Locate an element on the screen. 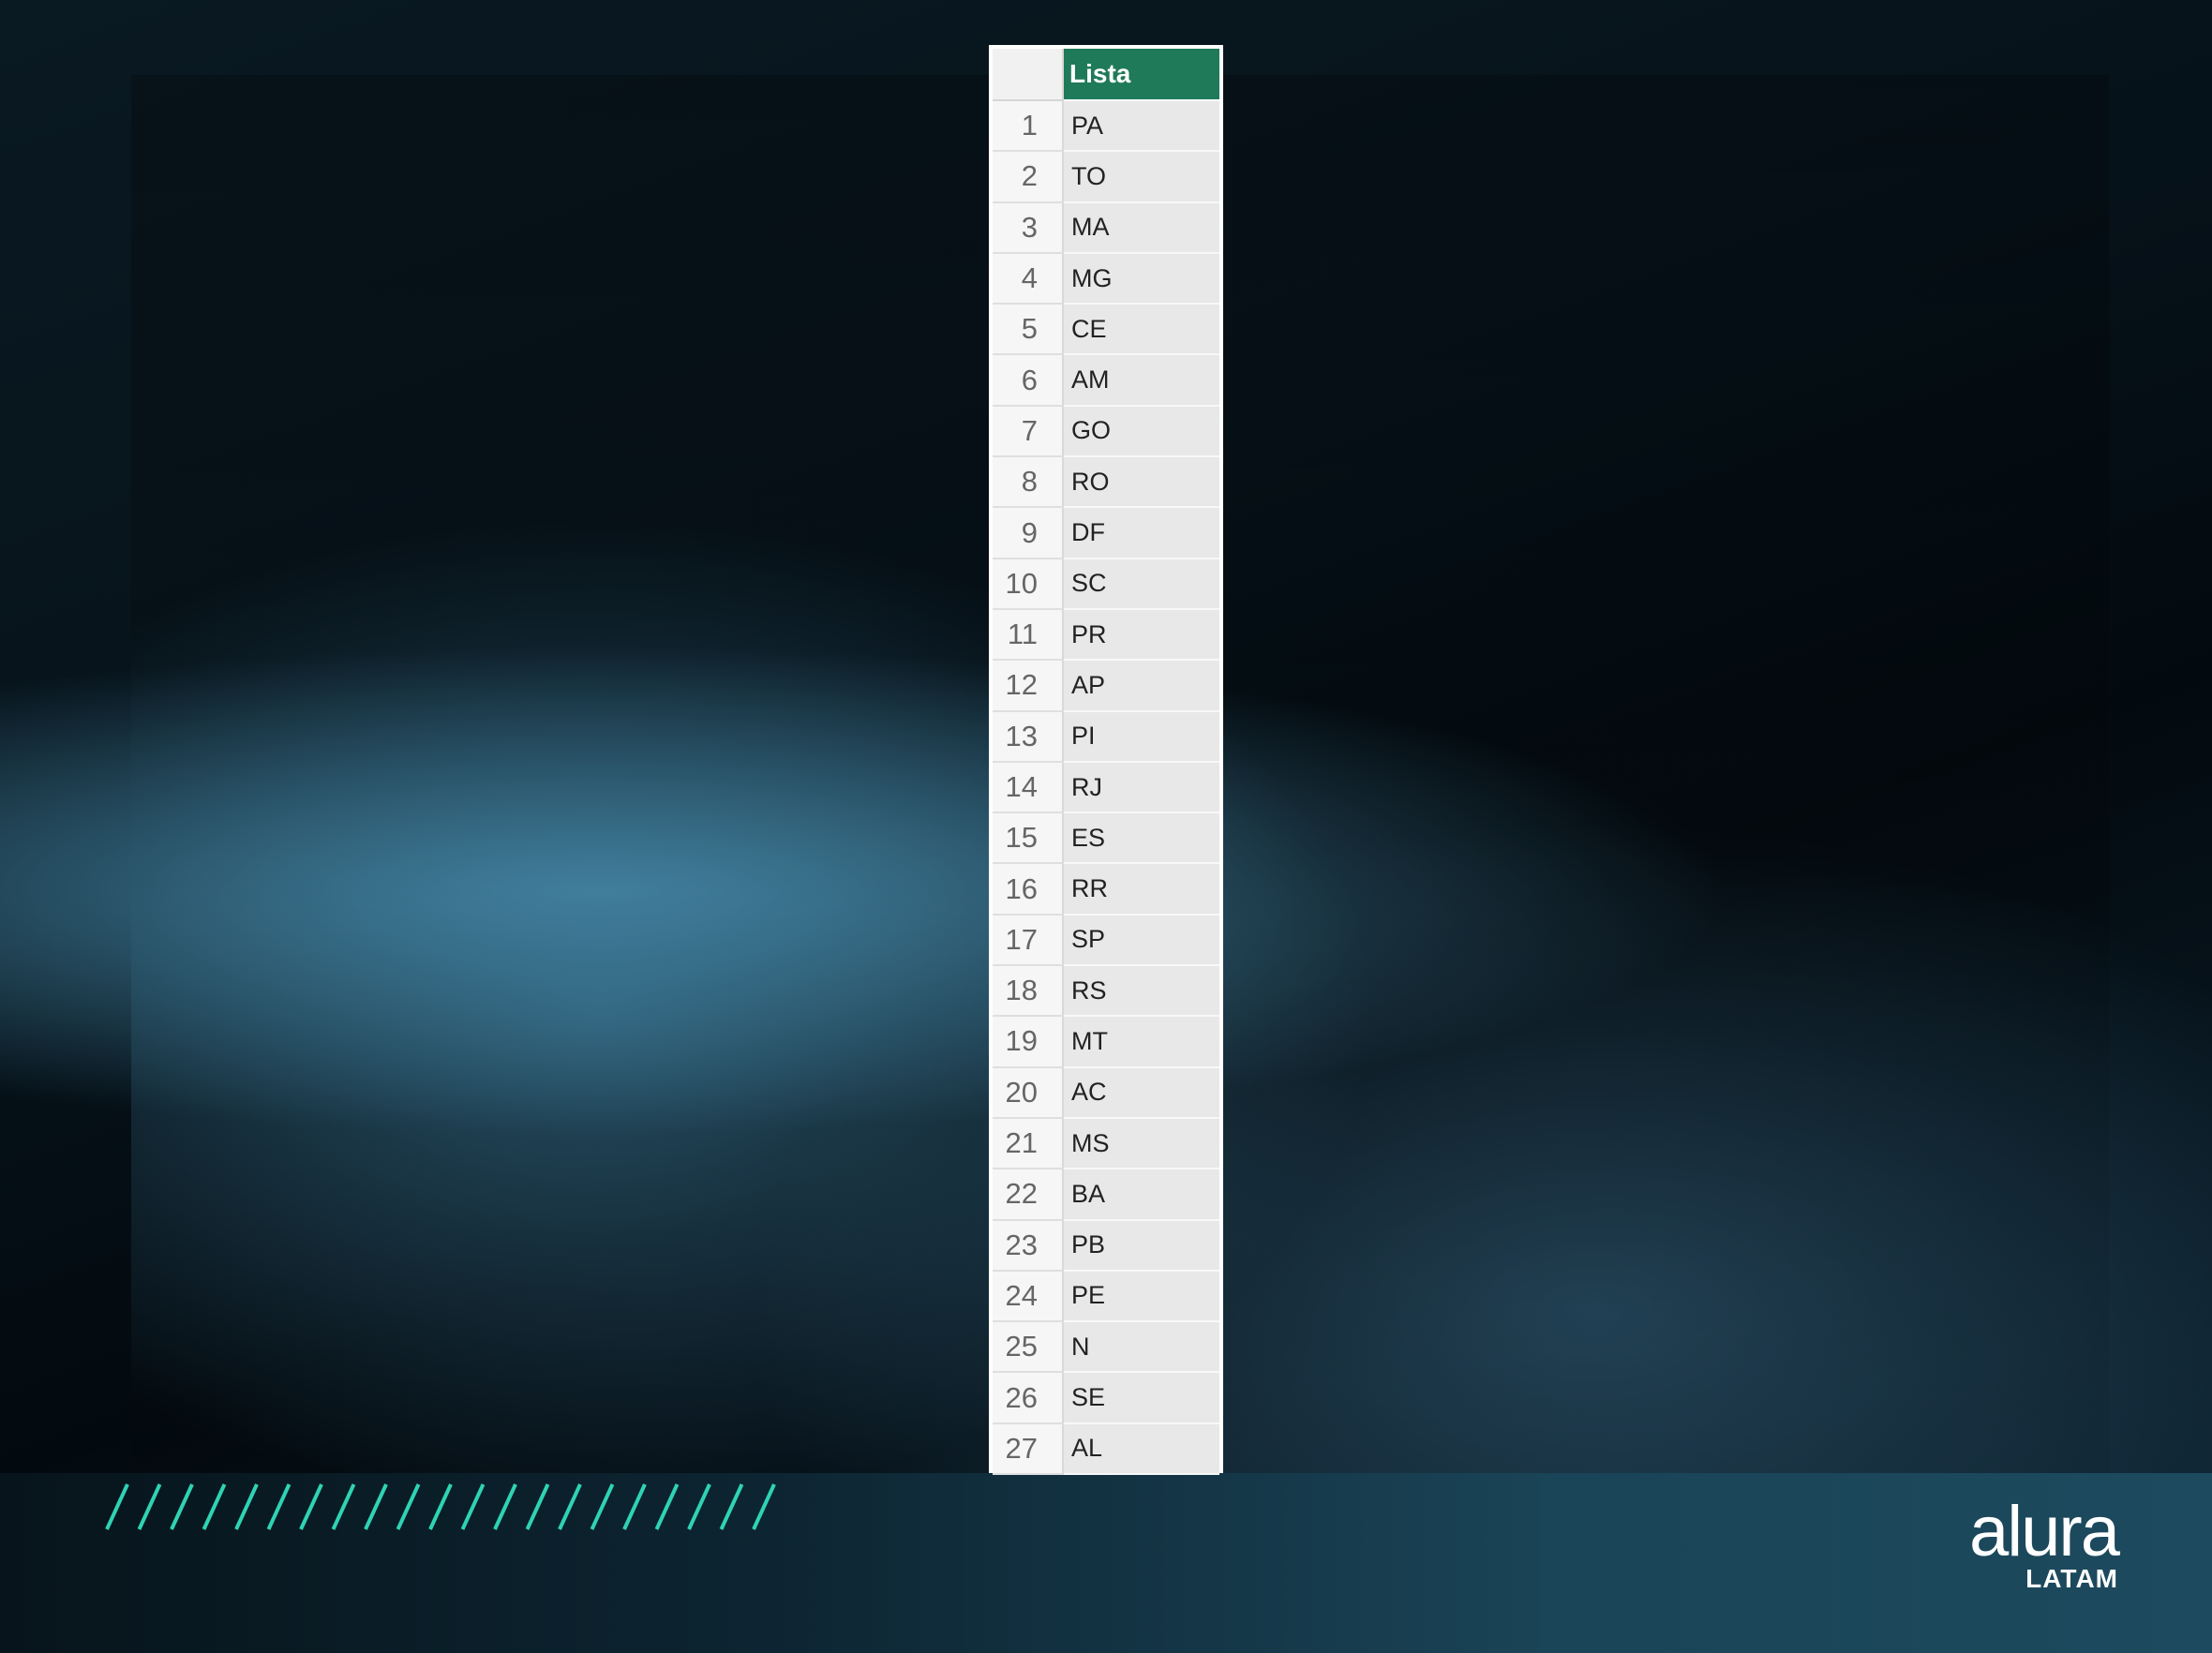 The width and height of the screenshot is (2212, 1653). table-row: 14 RJ is located at coordinates (1106, 788).